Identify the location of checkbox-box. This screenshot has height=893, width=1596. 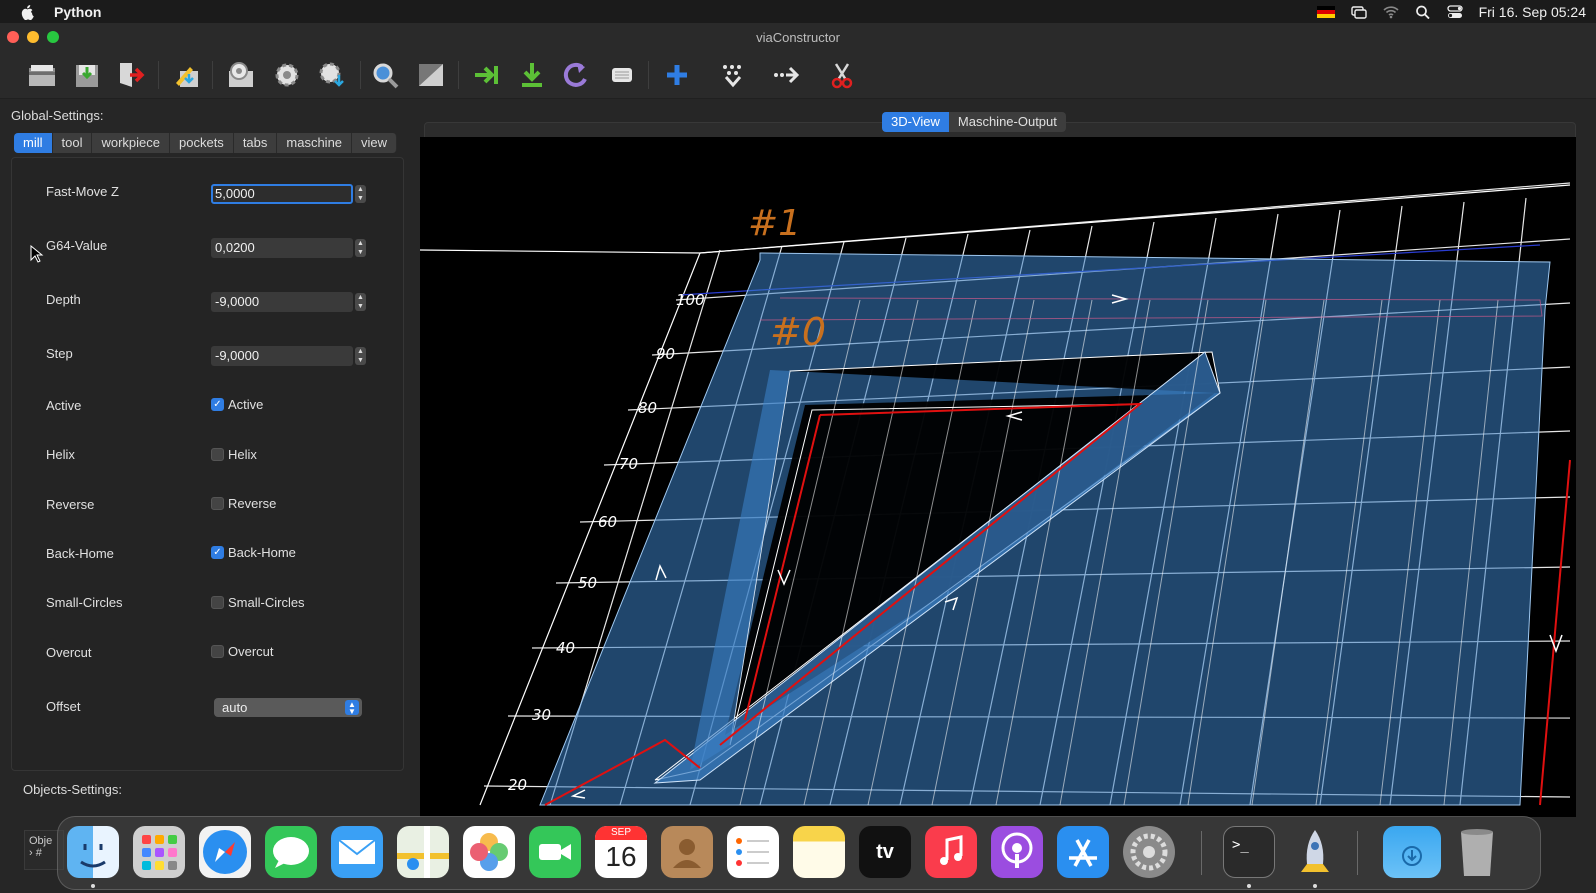
(217, 503).